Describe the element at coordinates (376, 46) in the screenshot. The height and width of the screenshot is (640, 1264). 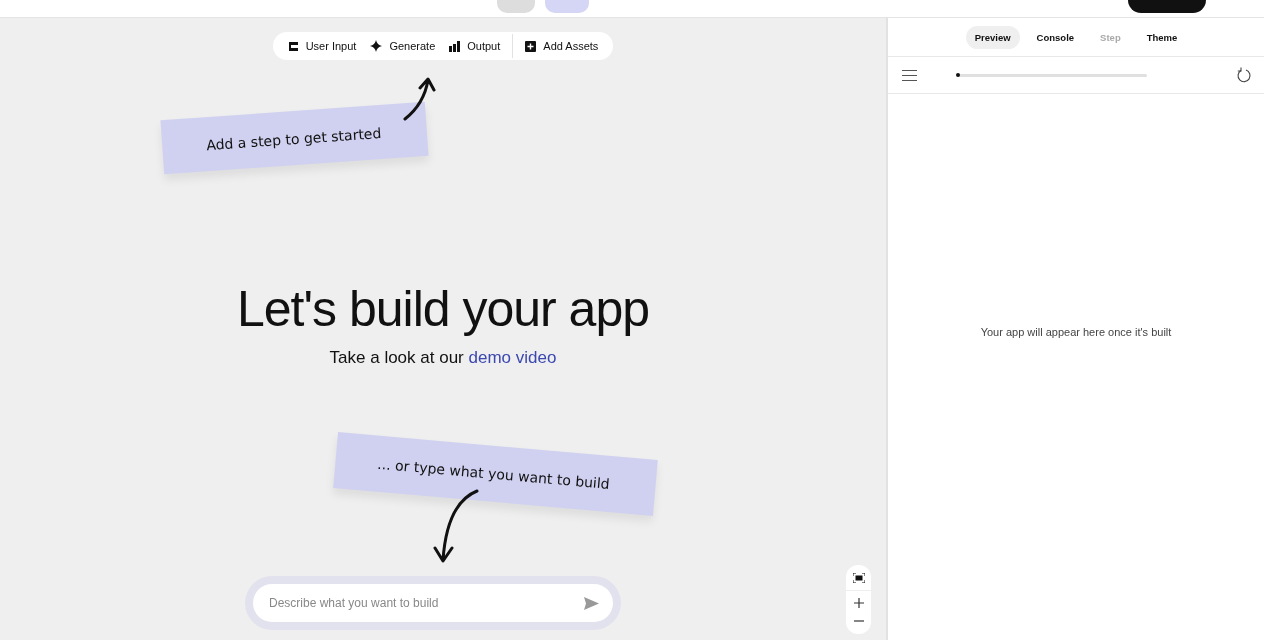
I see `sparkle-icon` at that location.